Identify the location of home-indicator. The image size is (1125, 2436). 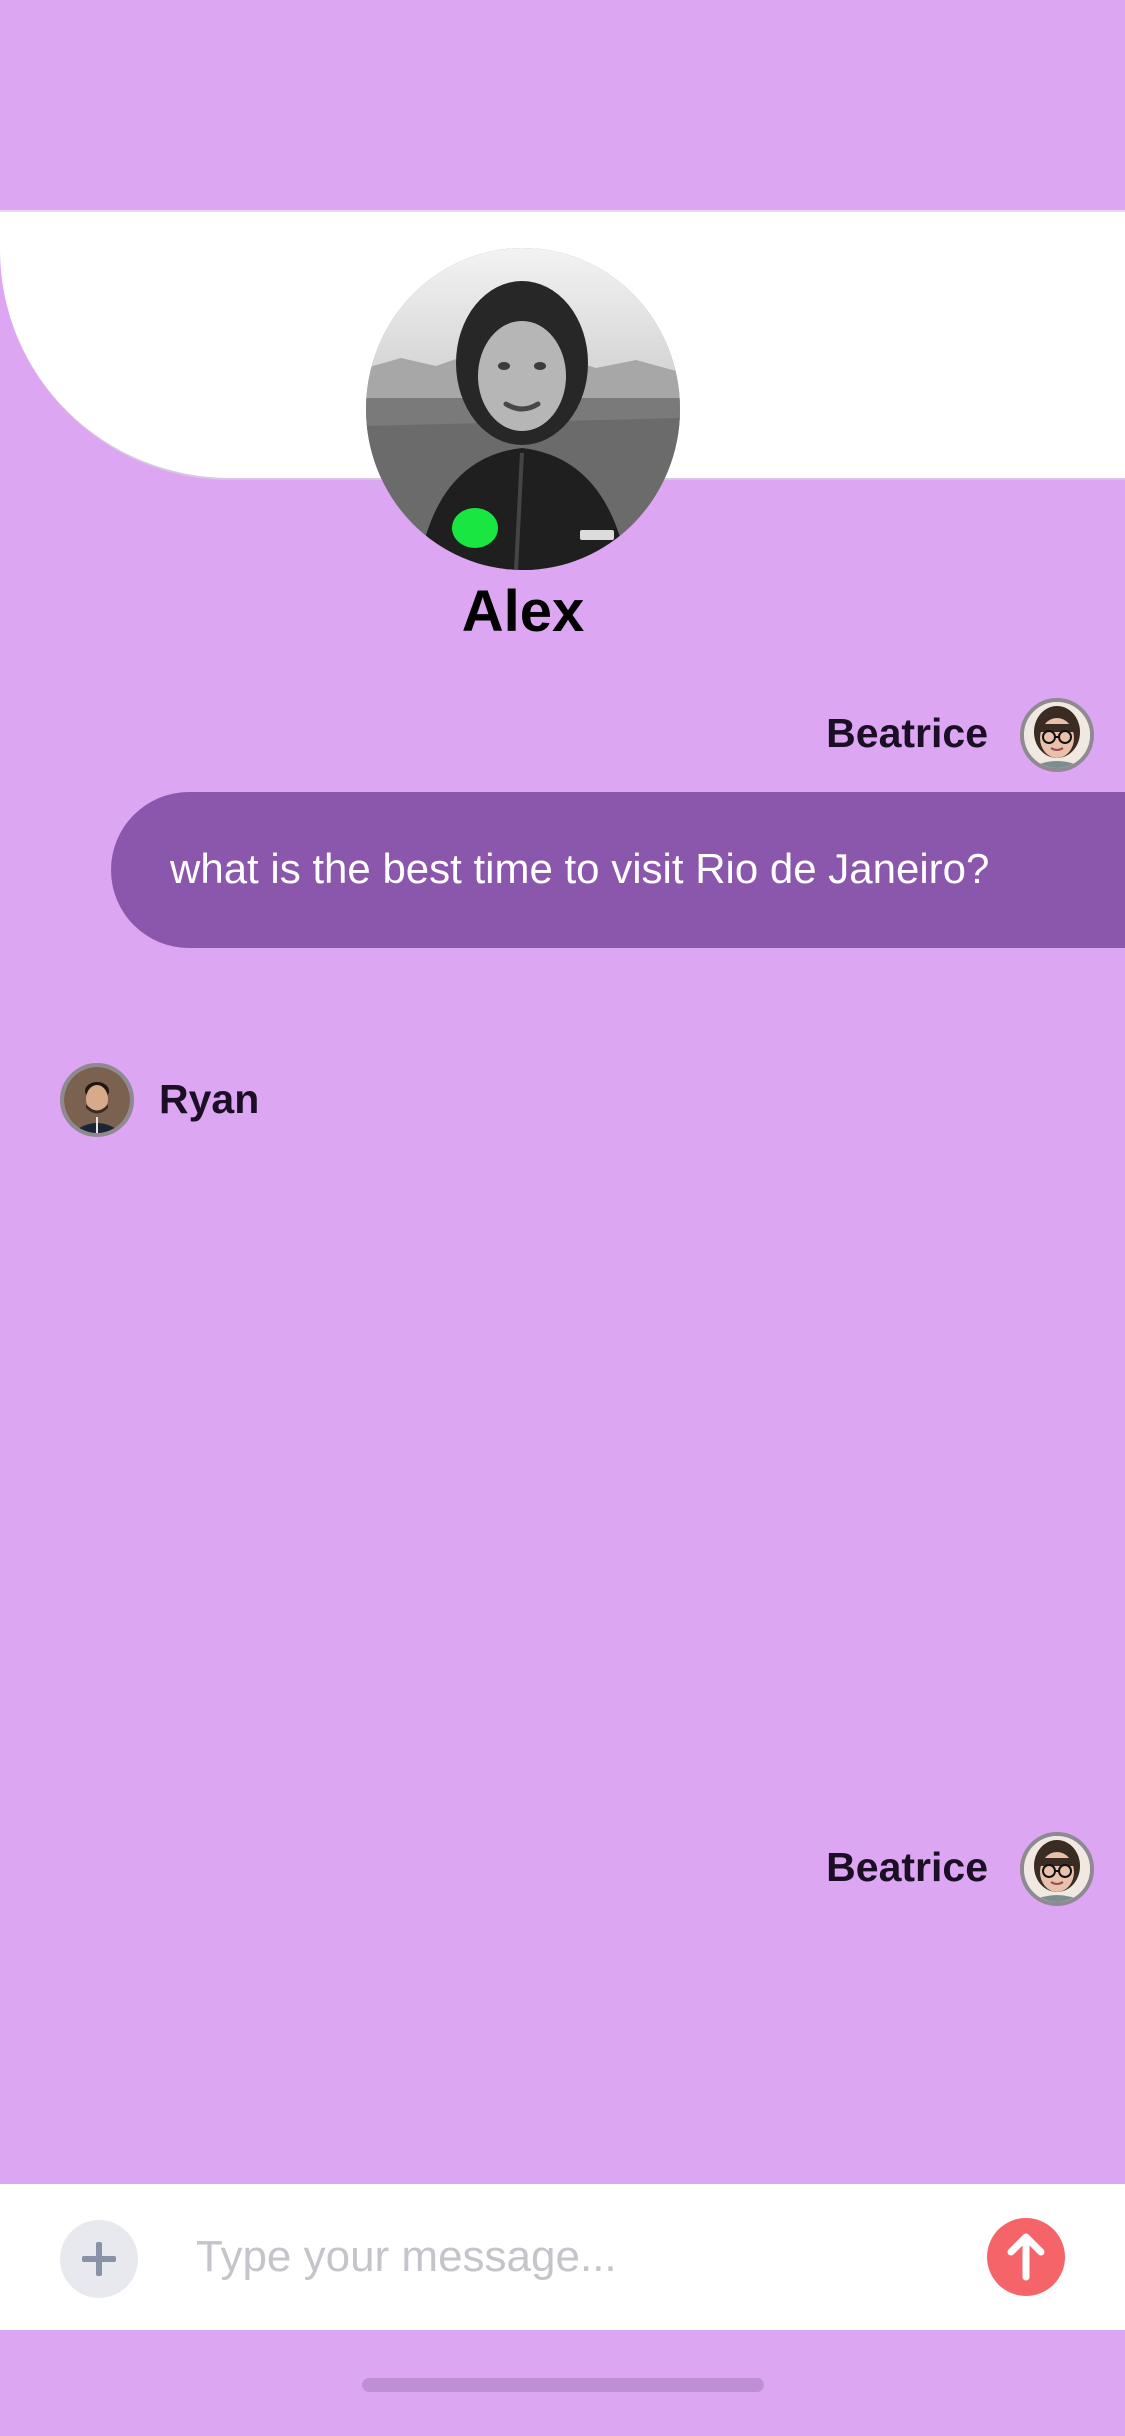
(563, 2385).